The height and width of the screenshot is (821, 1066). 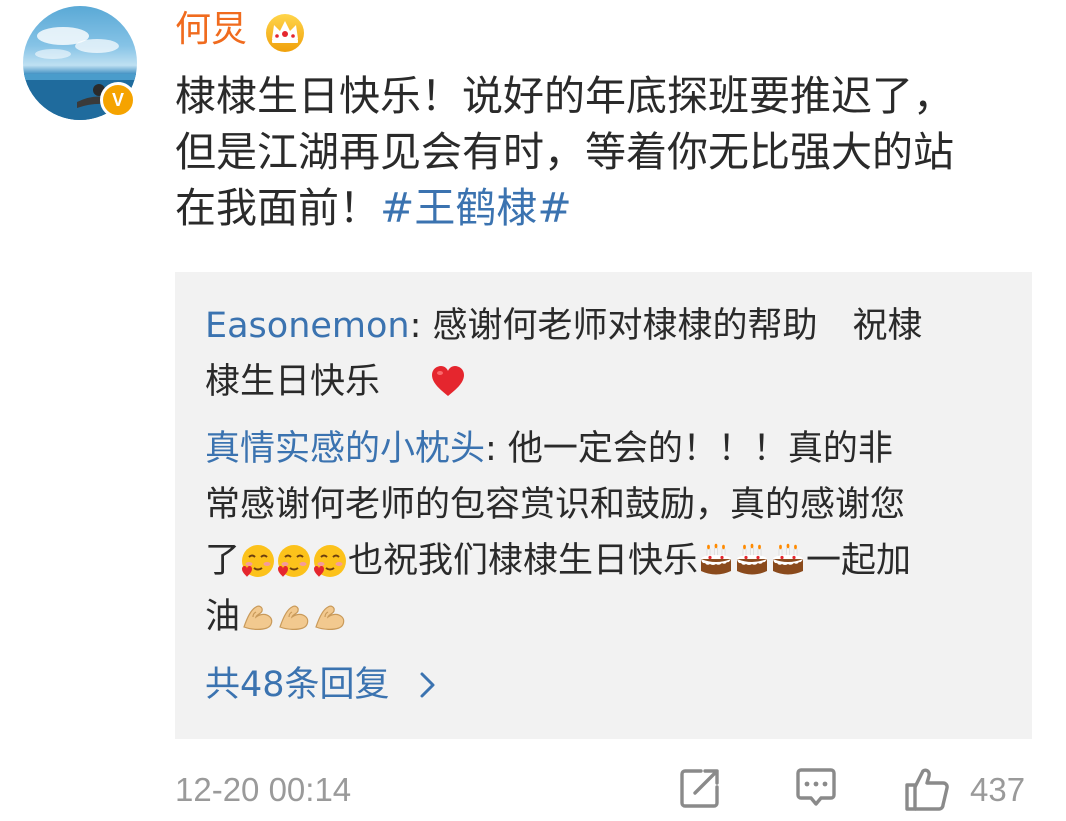 I want to click on timestamp: 12-20 00:14, so click(x=263, y=789).